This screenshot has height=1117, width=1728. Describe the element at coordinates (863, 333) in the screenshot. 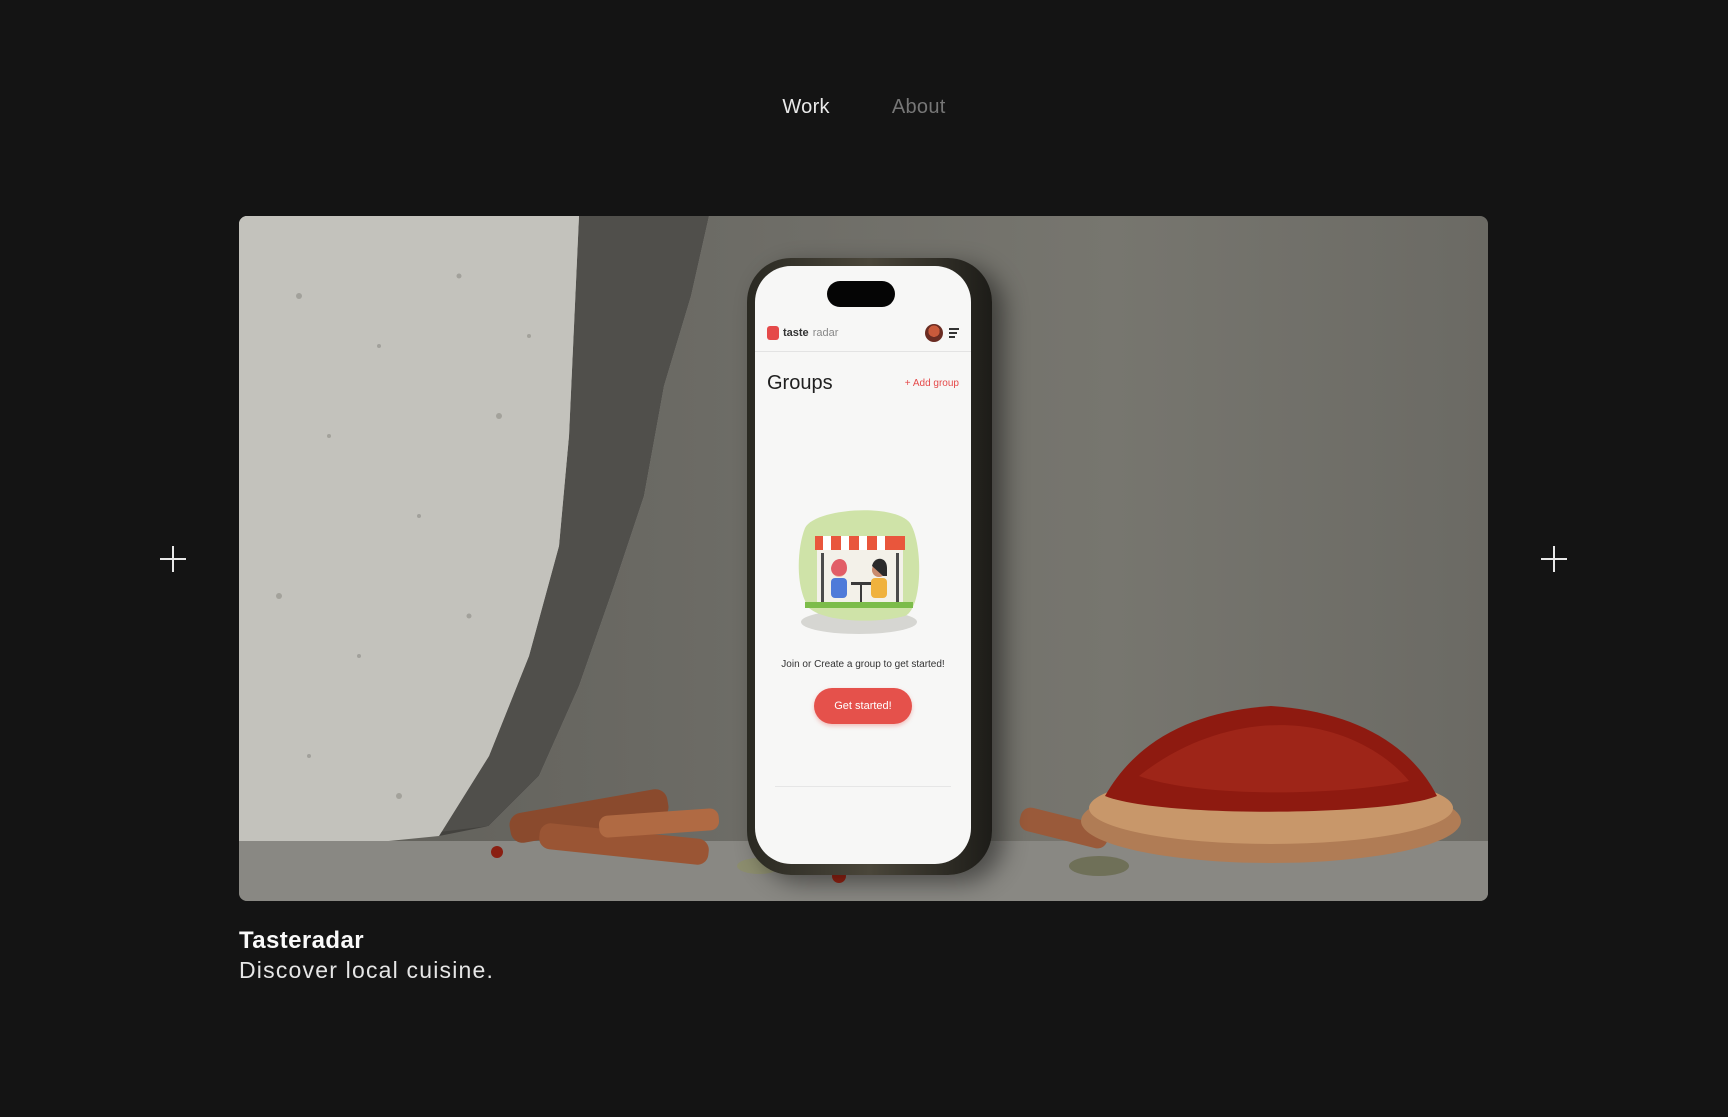

I see `app-header: taste radar` at that location.